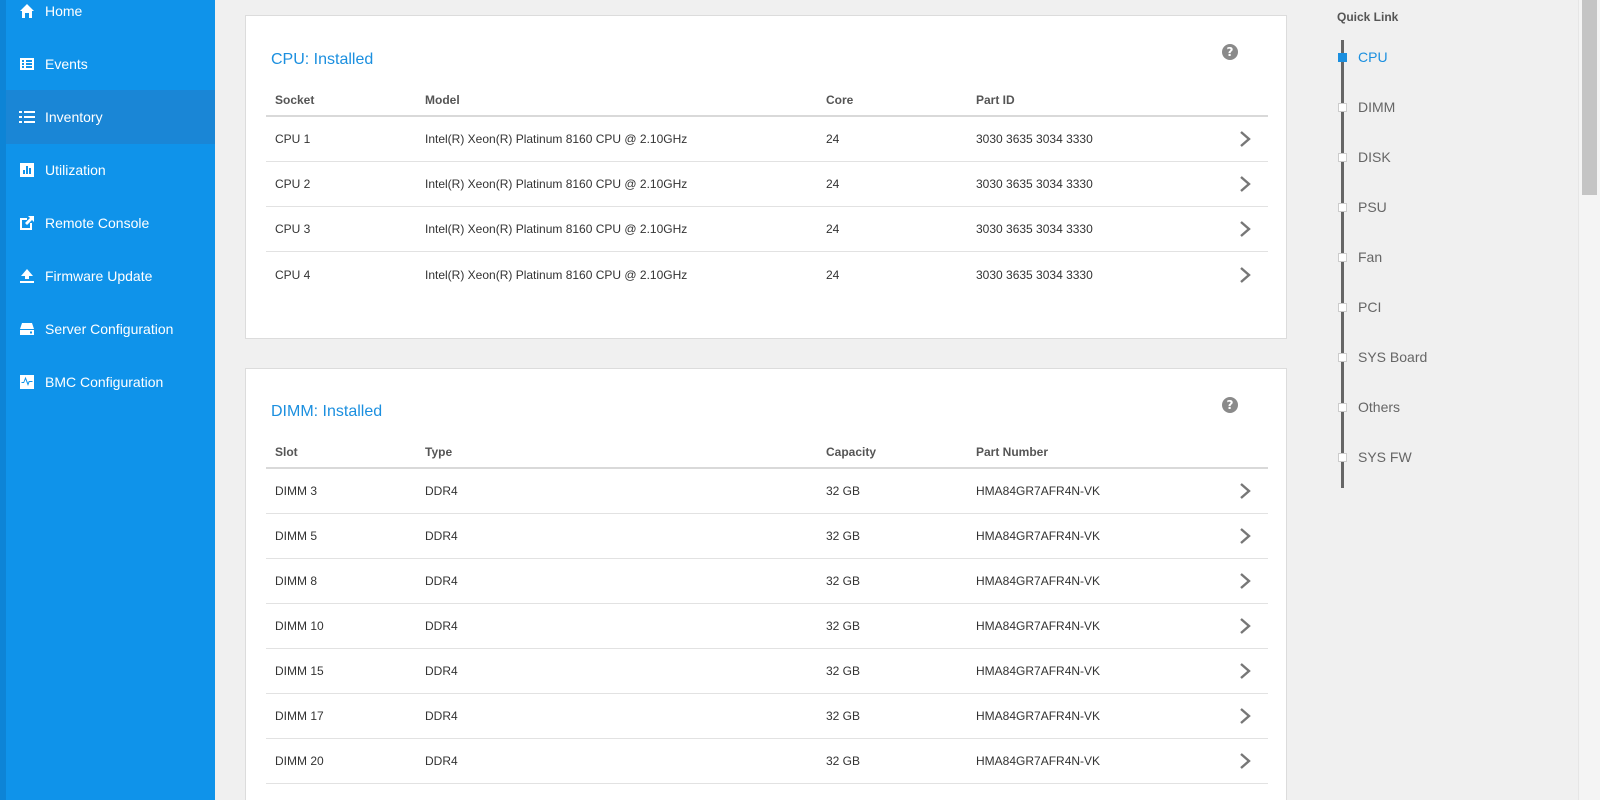  I want to click on cell-slot: DIMM 17, so click(299, 716).